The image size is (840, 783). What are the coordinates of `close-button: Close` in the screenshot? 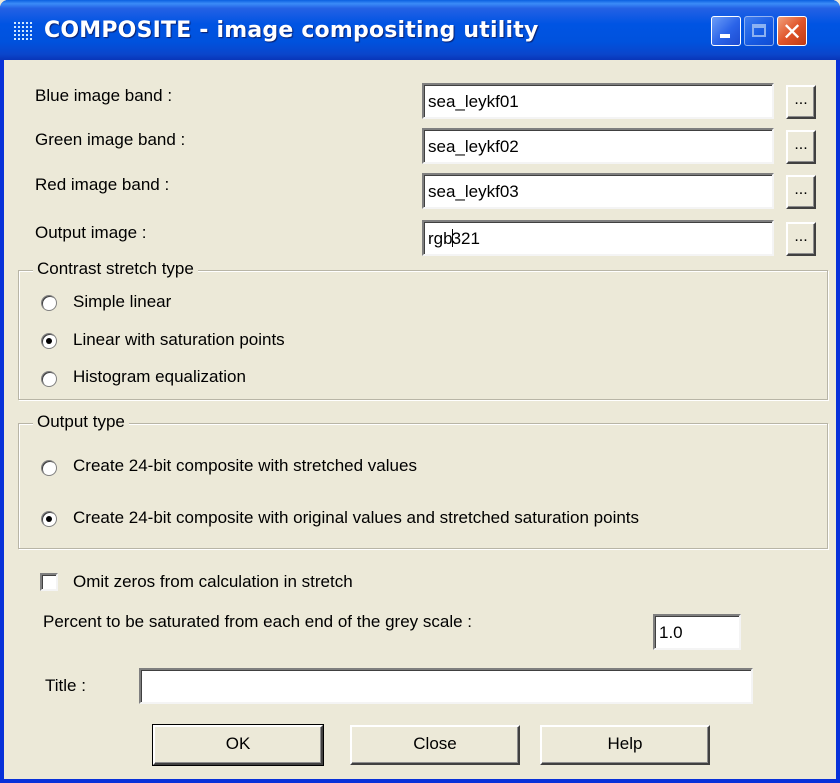 It's located at (435, 745).